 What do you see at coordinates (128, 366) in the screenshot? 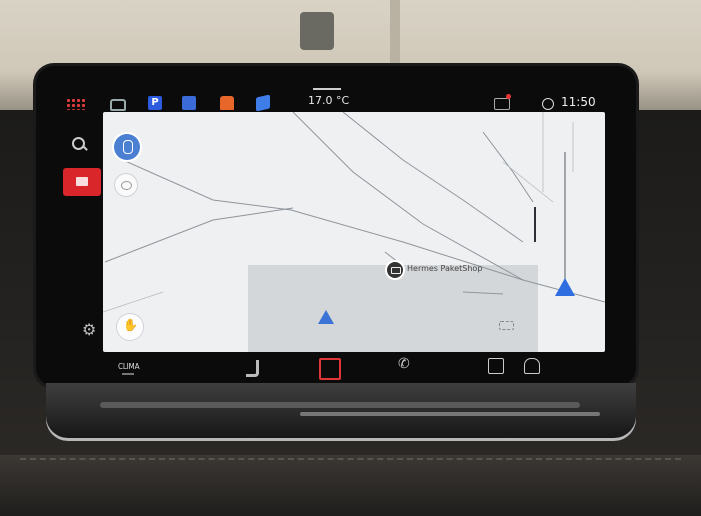
I see `clima-button: CLIMA` at bounding box center [128, 366].